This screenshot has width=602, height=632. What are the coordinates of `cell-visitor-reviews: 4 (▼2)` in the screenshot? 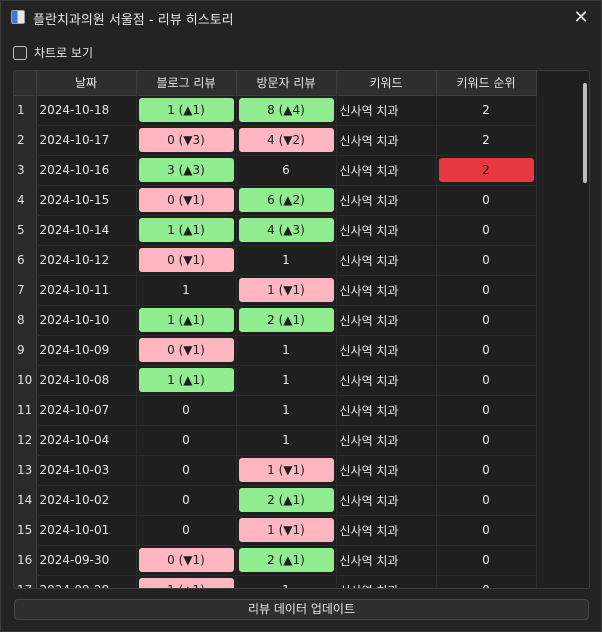 It's located at (286, 140).